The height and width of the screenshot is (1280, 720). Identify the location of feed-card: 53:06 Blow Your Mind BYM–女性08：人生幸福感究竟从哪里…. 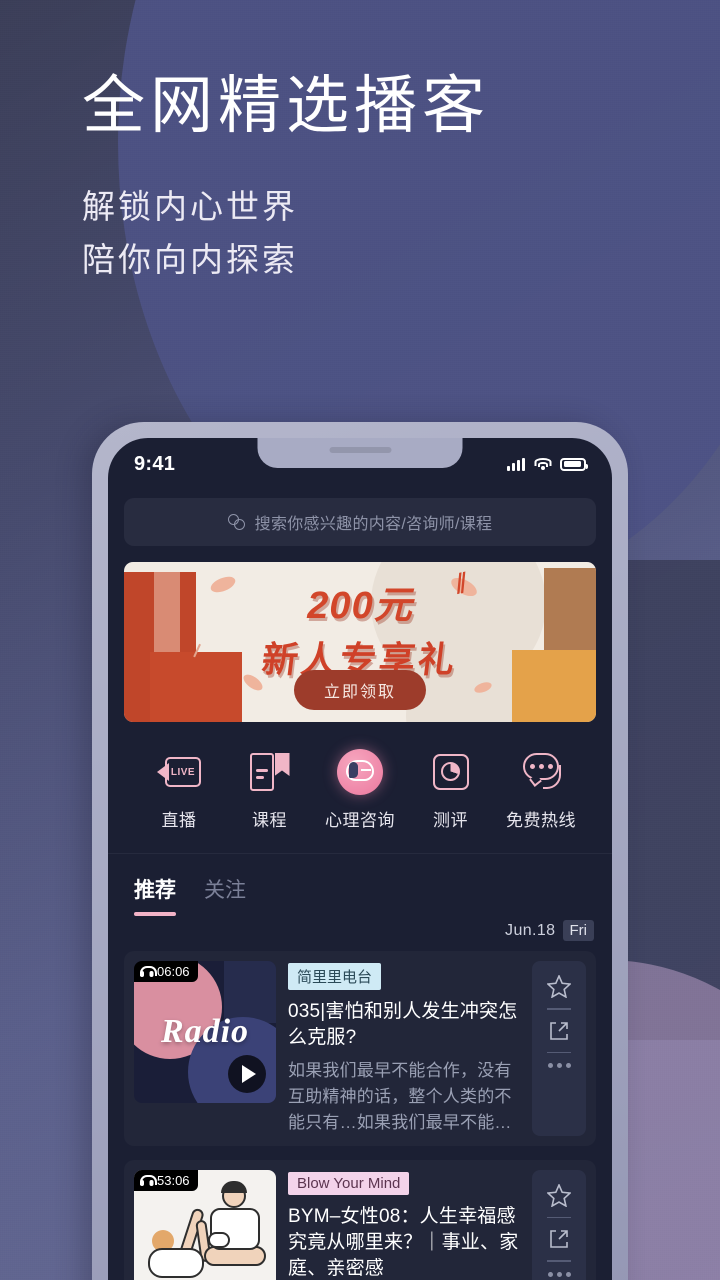
(360, 1219).